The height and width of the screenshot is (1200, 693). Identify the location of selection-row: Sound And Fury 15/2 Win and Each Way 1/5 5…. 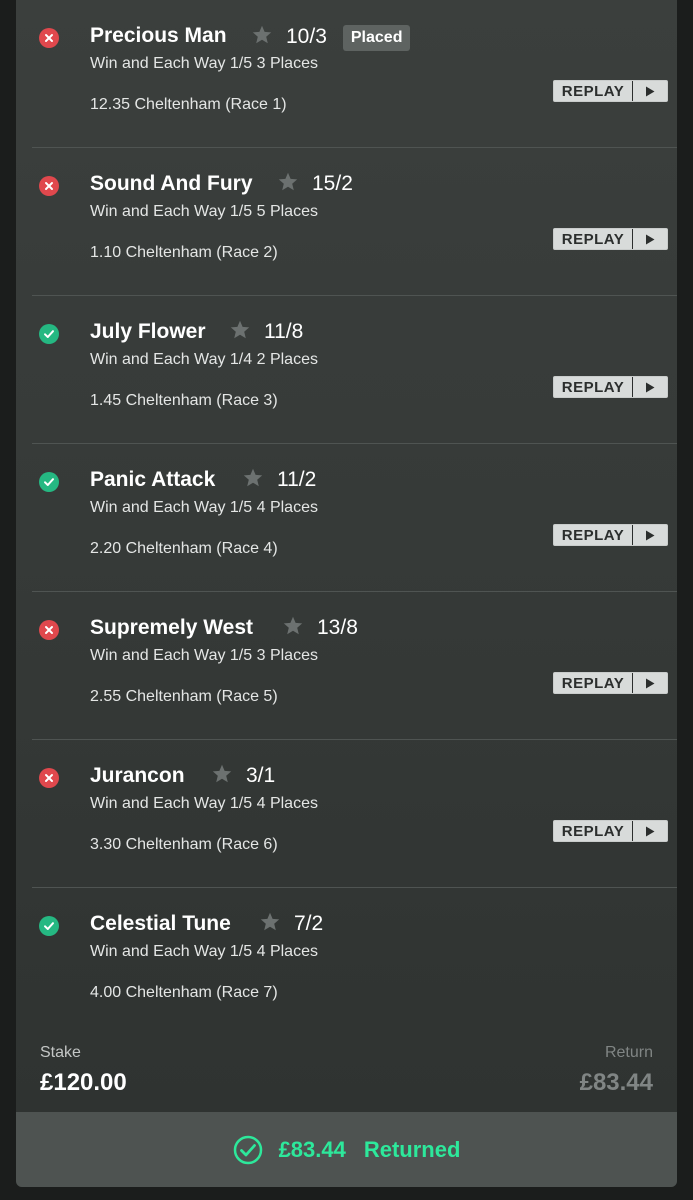
(354, 222).